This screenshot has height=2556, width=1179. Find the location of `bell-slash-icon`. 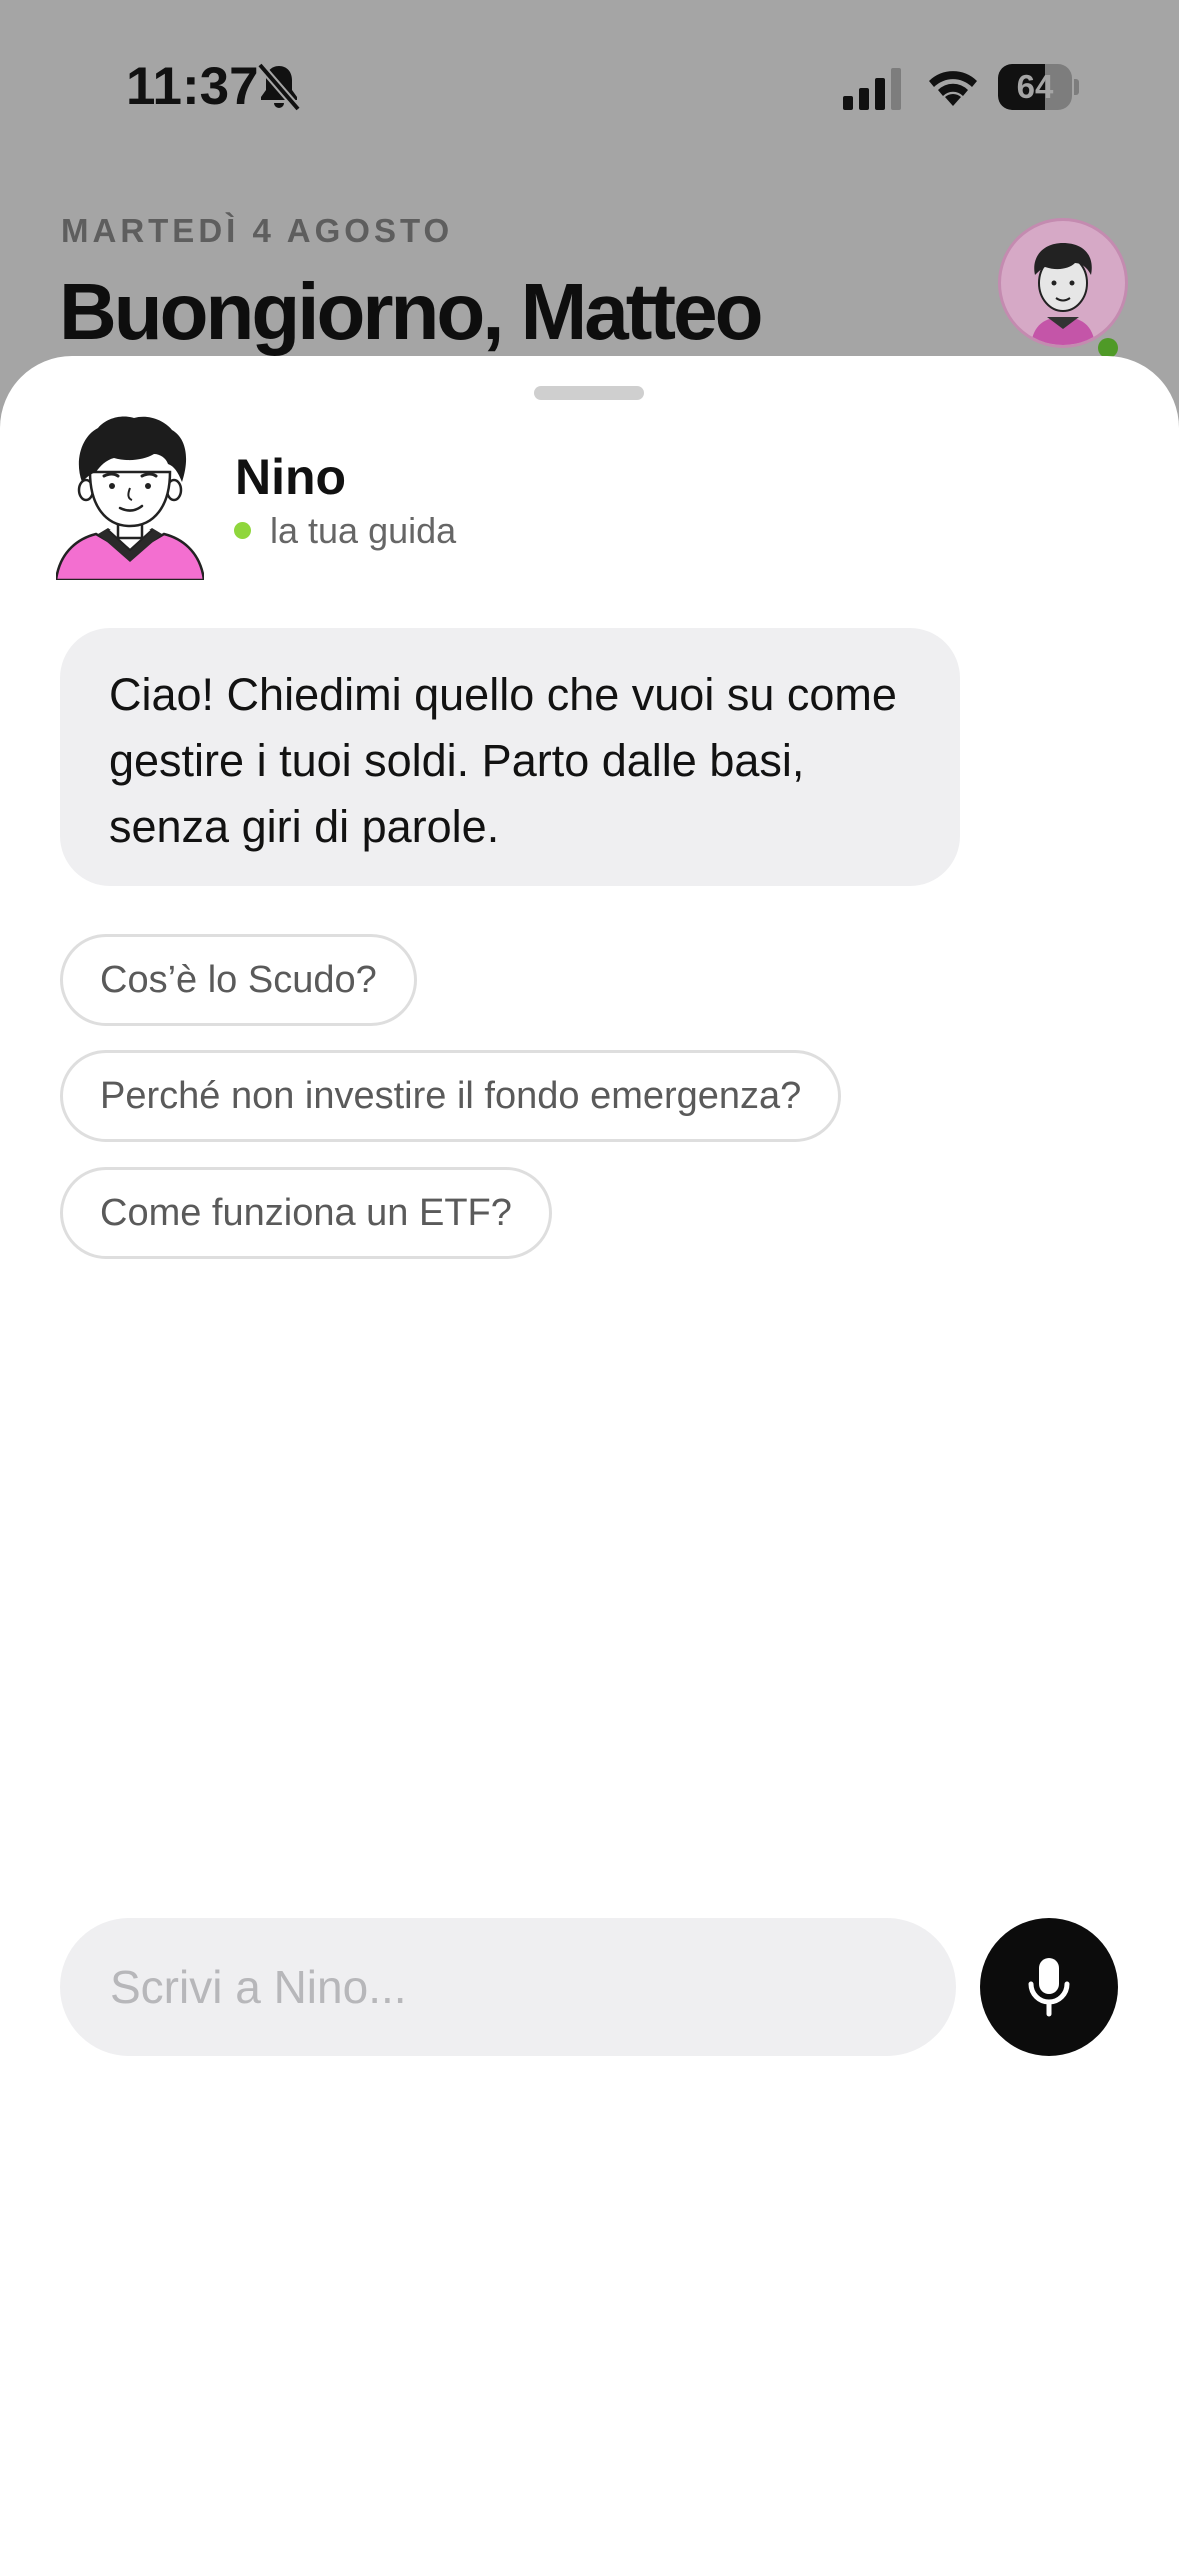

bell-slash-icon is located at coordinates (279, 87).